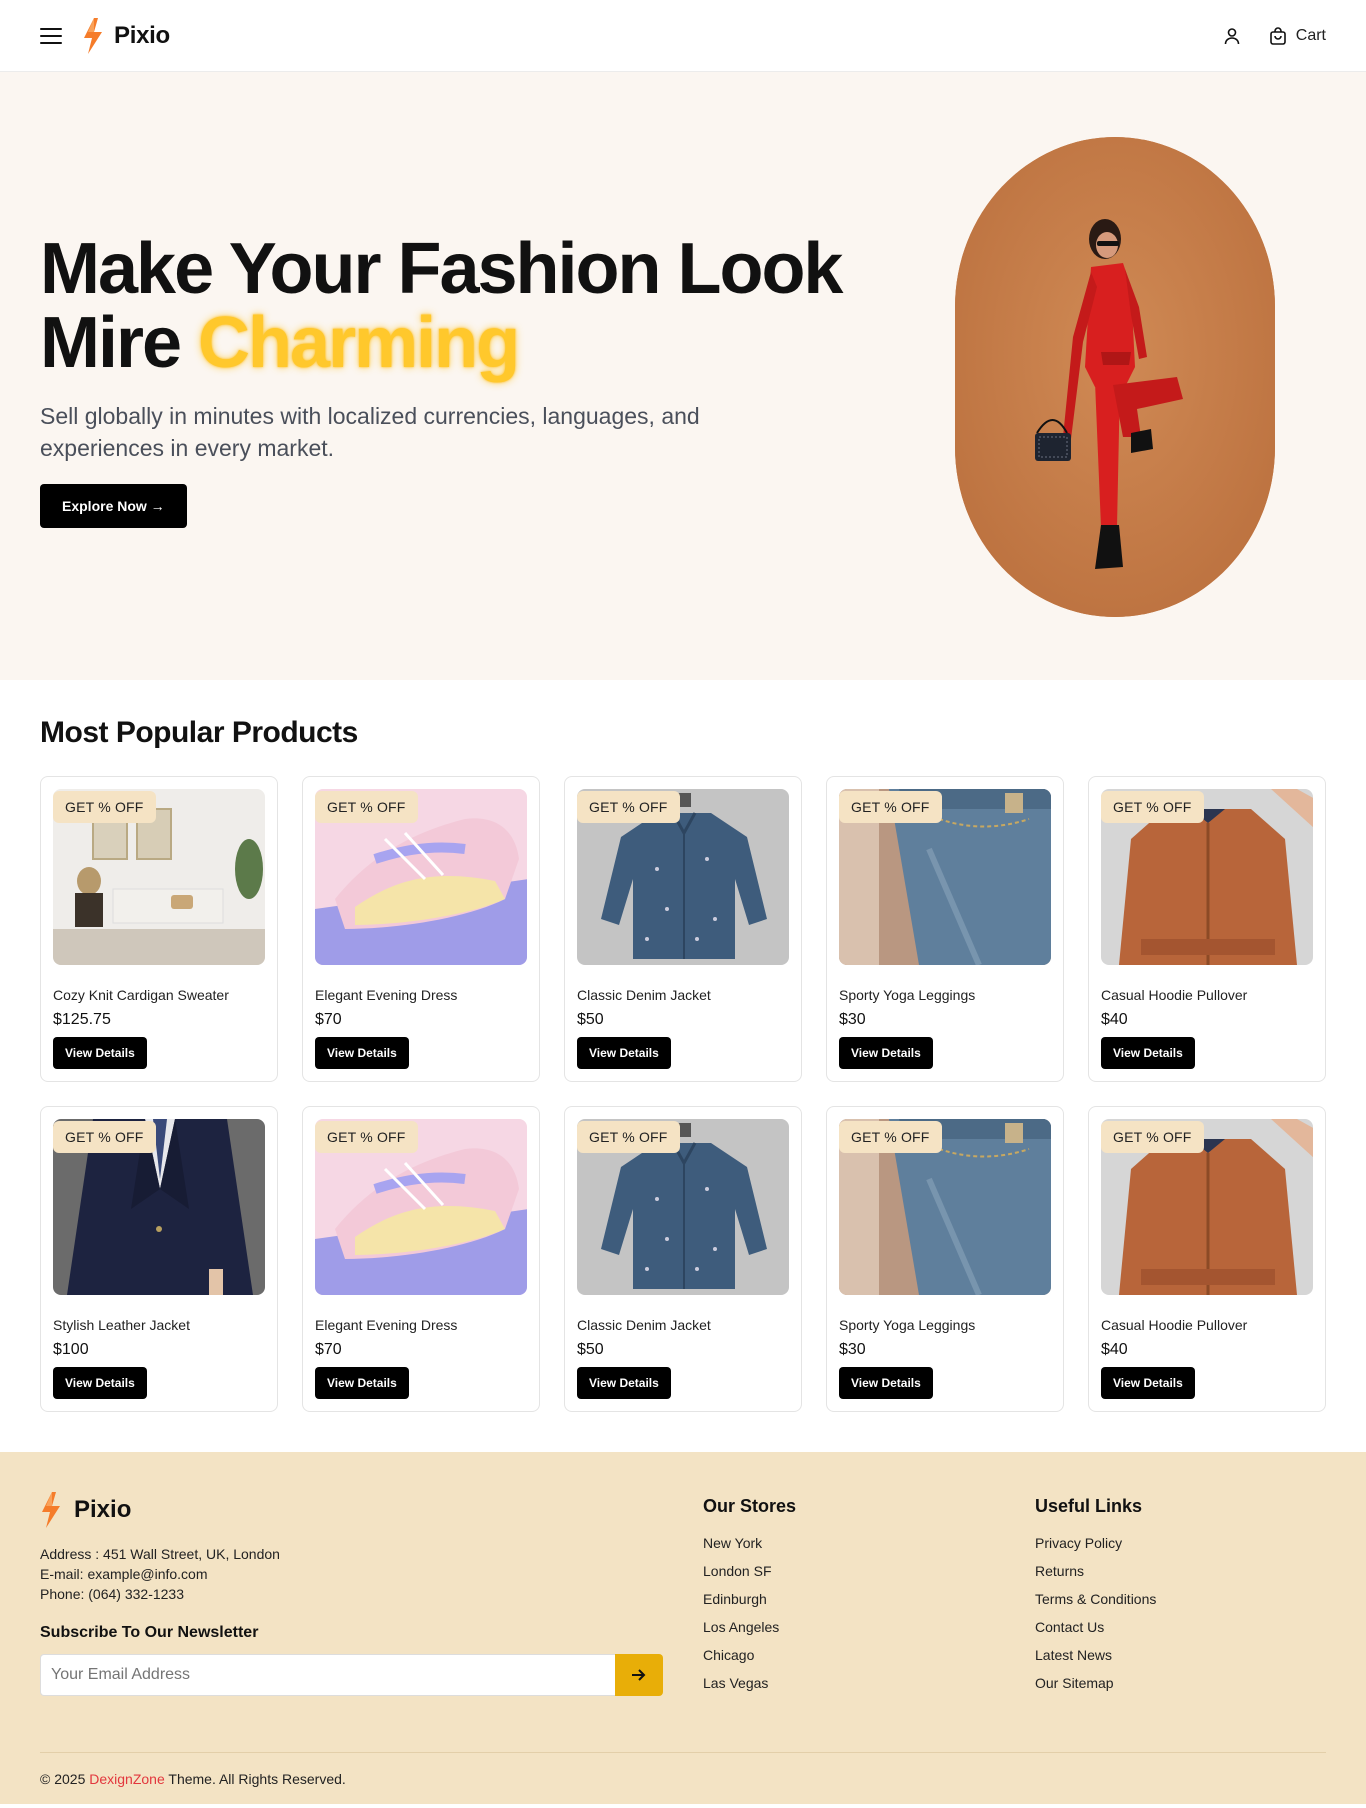 The width and height of the screenshot is (1366, 1808). I want to click on copyright-brand-link: DexignZone, so click(127, 1779).